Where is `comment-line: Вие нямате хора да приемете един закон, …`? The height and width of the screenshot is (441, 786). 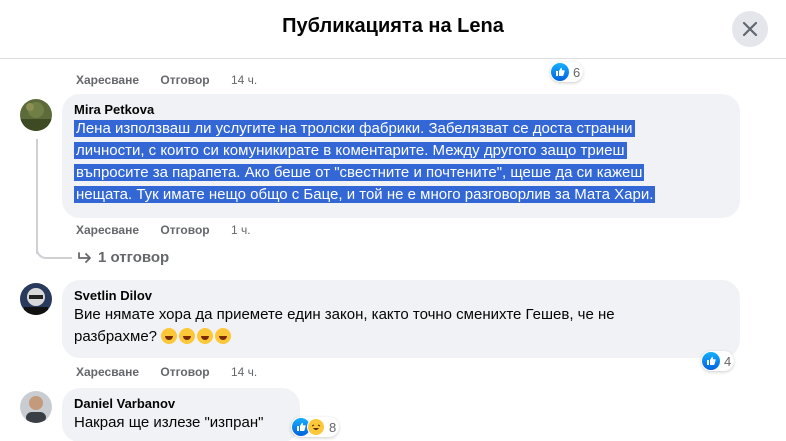
comment-line: Вие нямате хора да приемете един закон, … is located at coordinates (344, 314).